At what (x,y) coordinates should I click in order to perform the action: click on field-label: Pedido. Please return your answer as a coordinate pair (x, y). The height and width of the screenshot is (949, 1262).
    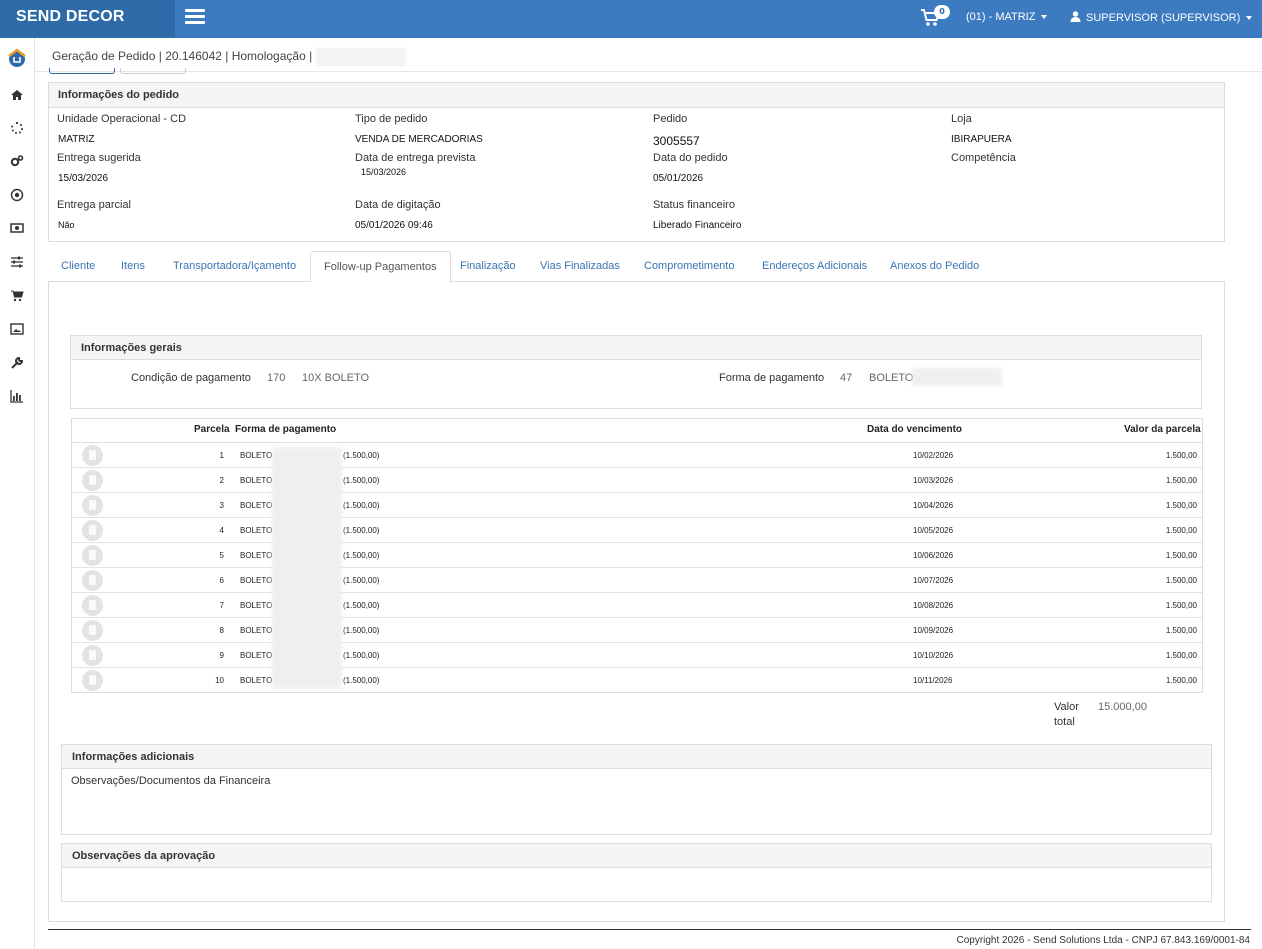
    Looking at the image, I should click on (670, 119).